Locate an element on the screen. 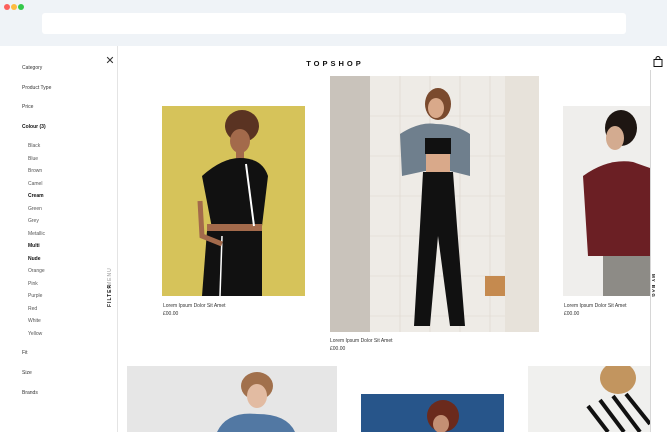 The image size is (667, 432). colour-option: Green is located at coordinates (35, 209).